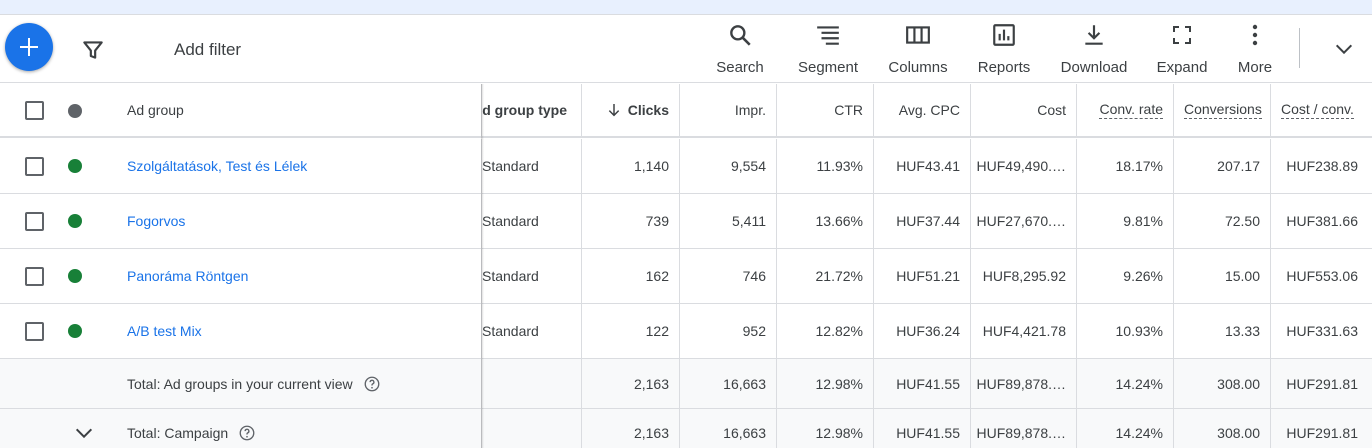 This screenshot has height=448, width=1372. What do you see at coordinates (34, 110) in the screenshot?
I see `select-all-checkbox` at bounding box center [34, 110].